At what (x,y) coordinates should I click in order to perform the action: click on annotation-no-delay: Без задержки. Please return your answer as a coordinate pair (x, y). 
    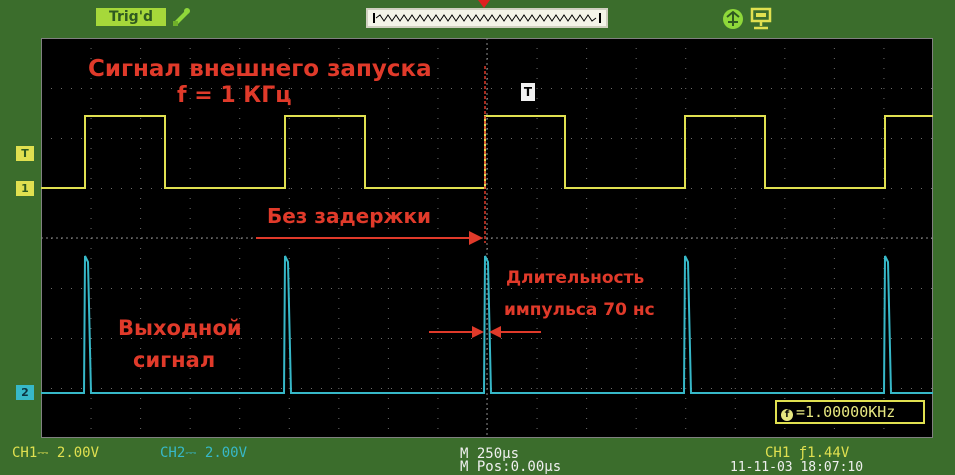
    Looking at the image, I should click on (349, 216).